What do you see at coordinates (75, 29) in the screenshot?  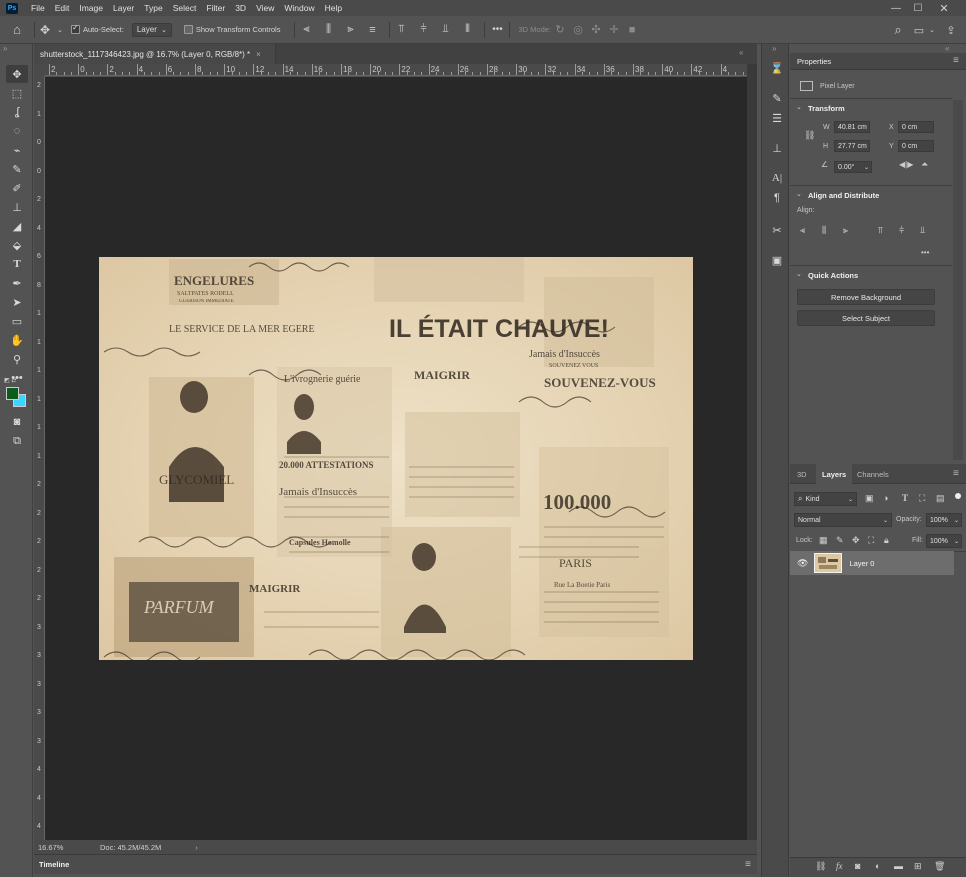 I see `checkbox-checked-icon` at bounding box center [75, 29].